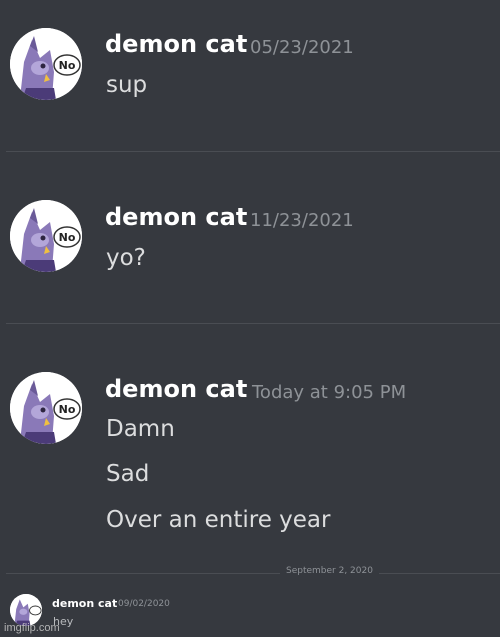  What do you see at coordinates (253, 573) in the screenshot?
I see `date-divider` at bounding box center [253, 573].